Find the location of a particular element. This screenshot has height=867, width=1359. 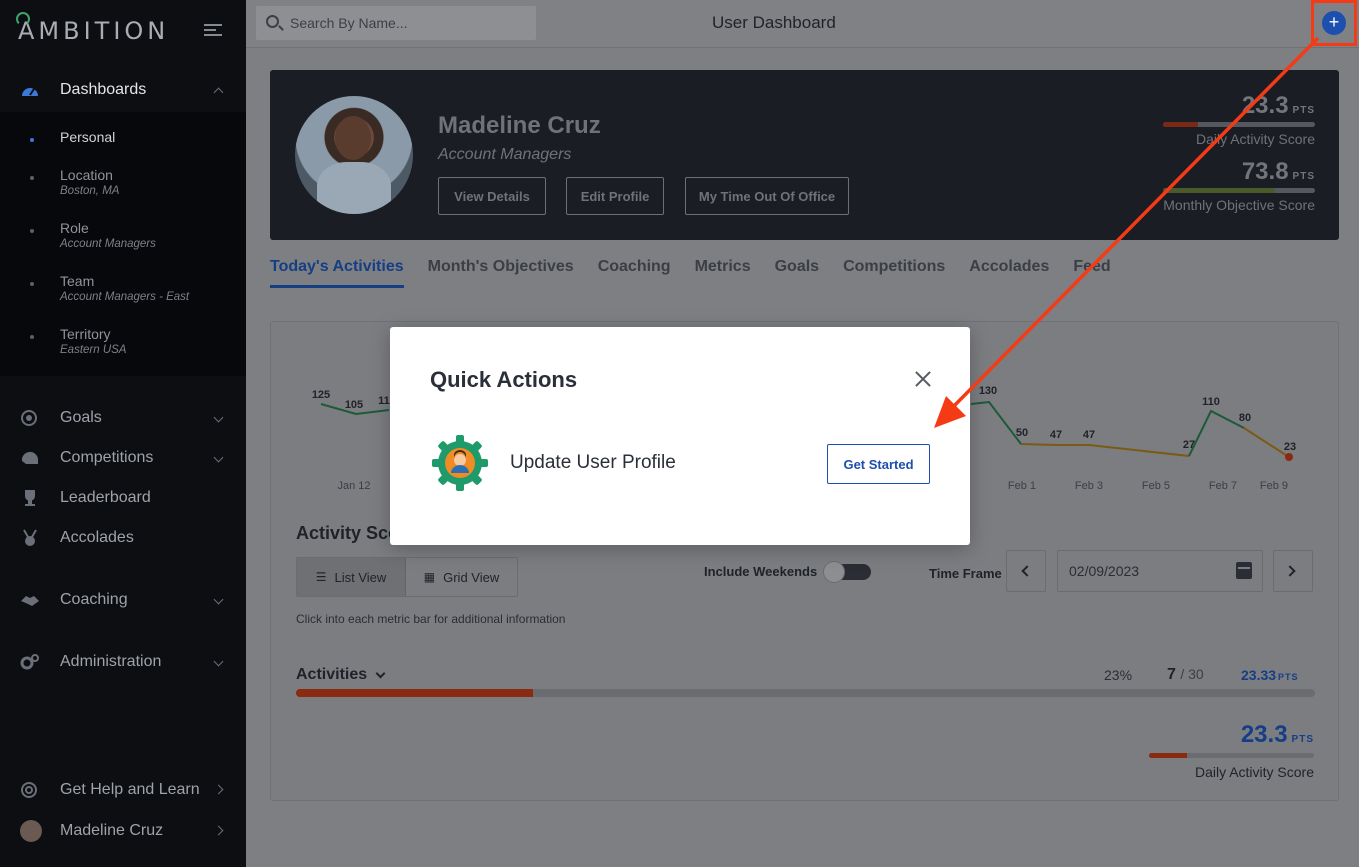

series-line-right-green2 is located at coordinates (1216, 433).